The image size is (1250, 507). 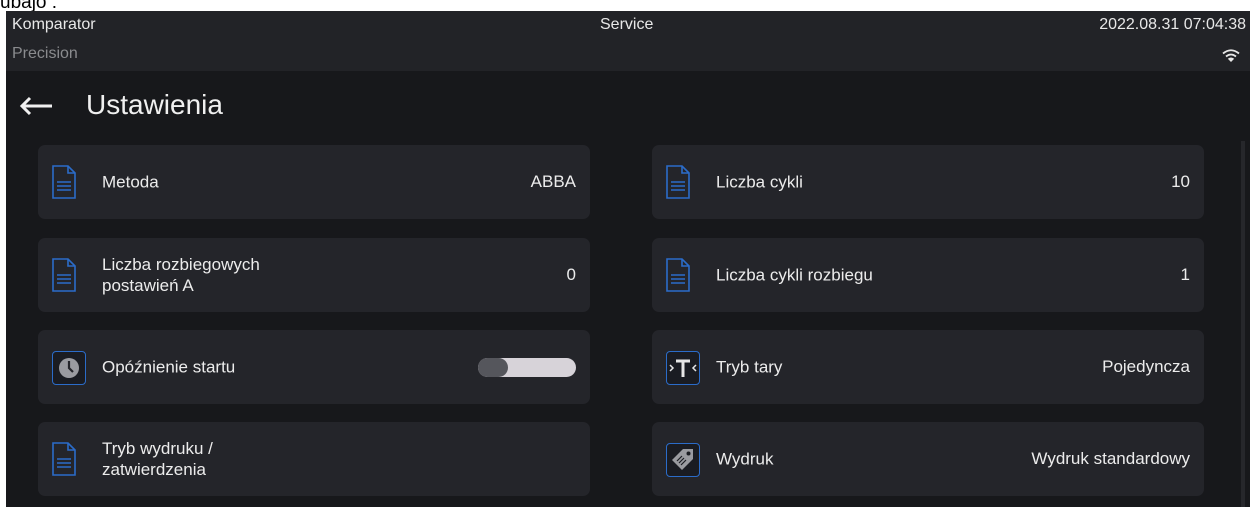 I want to click on setting-label: Liczba cykli rozbiegu, so click(x=794, y=275).